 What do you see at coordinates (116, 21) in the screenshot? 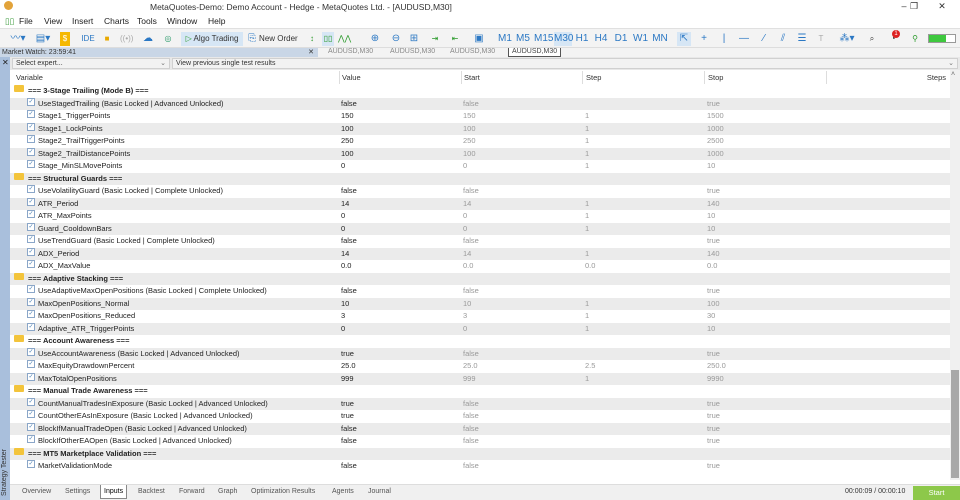
I see `menu-charts: Charts` at bounding box center [116, 21].